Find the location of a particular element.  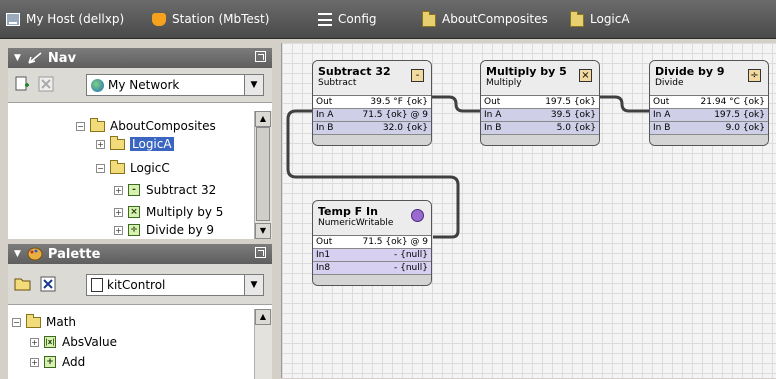

tree-item-logicc: − LogicC is located at coordinates (133, 168).